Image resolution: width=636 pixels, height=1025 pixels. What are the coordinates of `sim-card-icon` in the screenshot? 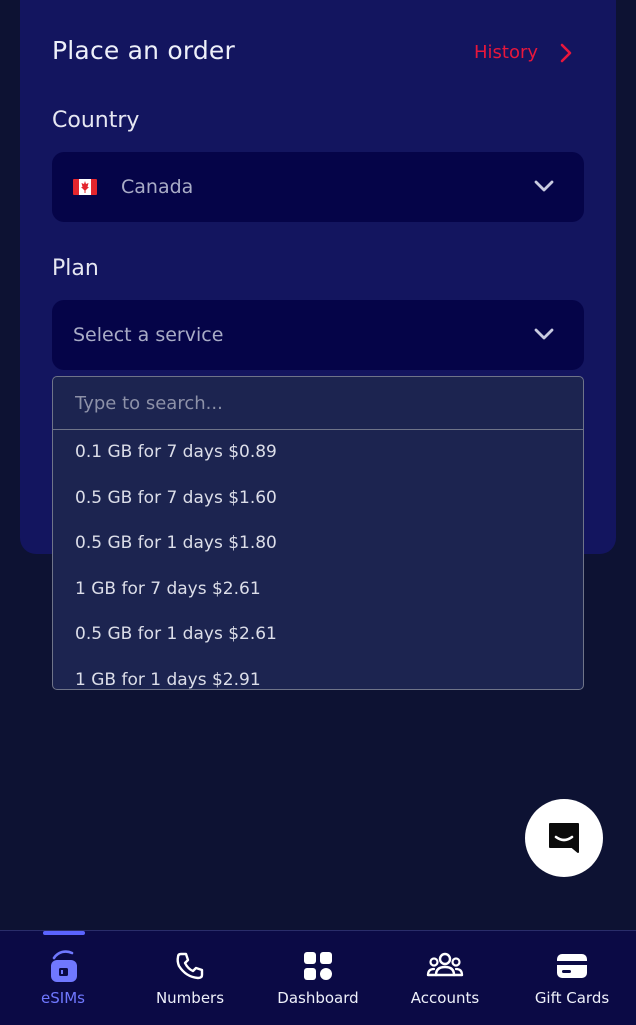 It's located at (64, 966).